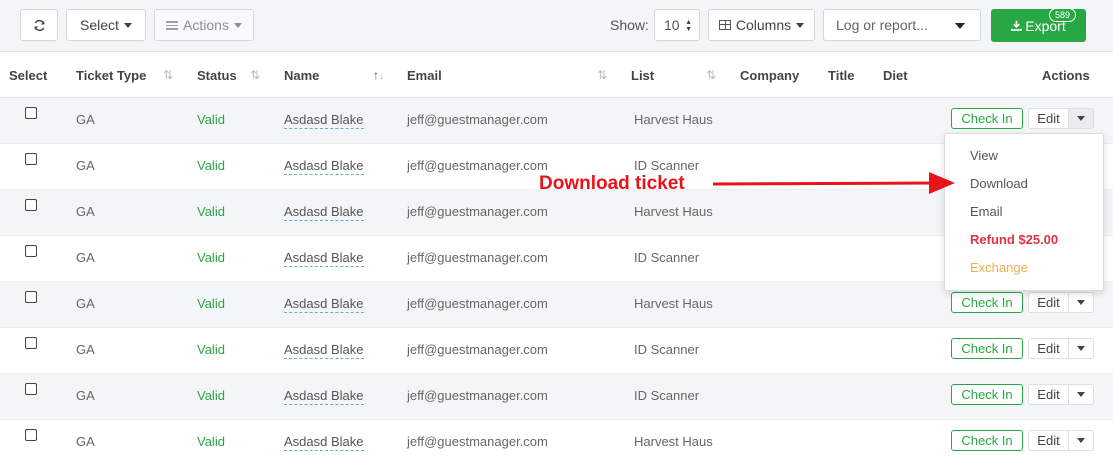  What do you see at coordinates (106, 25) in the screenshot?
I see `select-dropdown-button: Select` at bounding box center [106, 25].